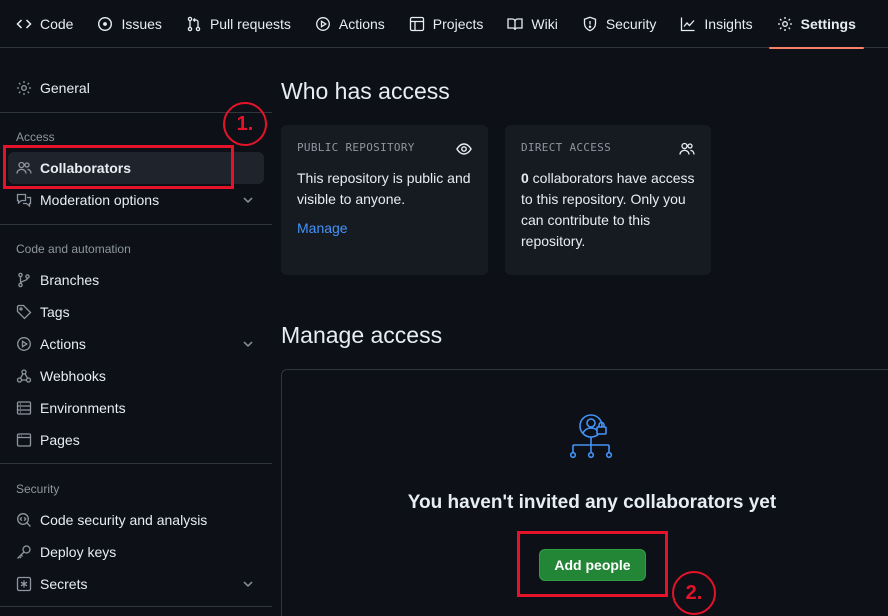  What do you see at coordinates (24, 200) in the screenshot?
I see `comment-discussion-icon` at bounding box center [24, 200].